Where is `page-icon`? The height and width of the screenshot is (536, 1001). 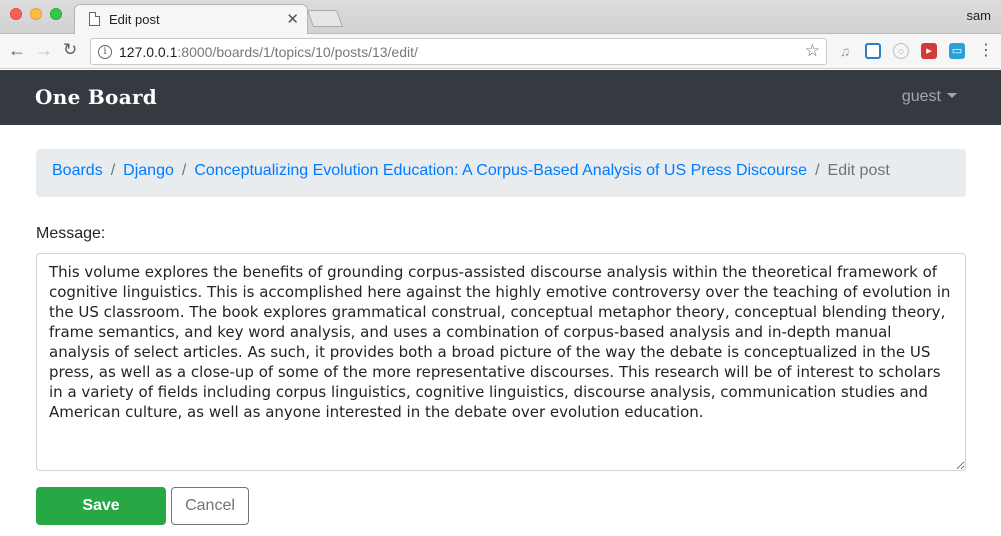
page-icon is located at coordinates (94, 19).